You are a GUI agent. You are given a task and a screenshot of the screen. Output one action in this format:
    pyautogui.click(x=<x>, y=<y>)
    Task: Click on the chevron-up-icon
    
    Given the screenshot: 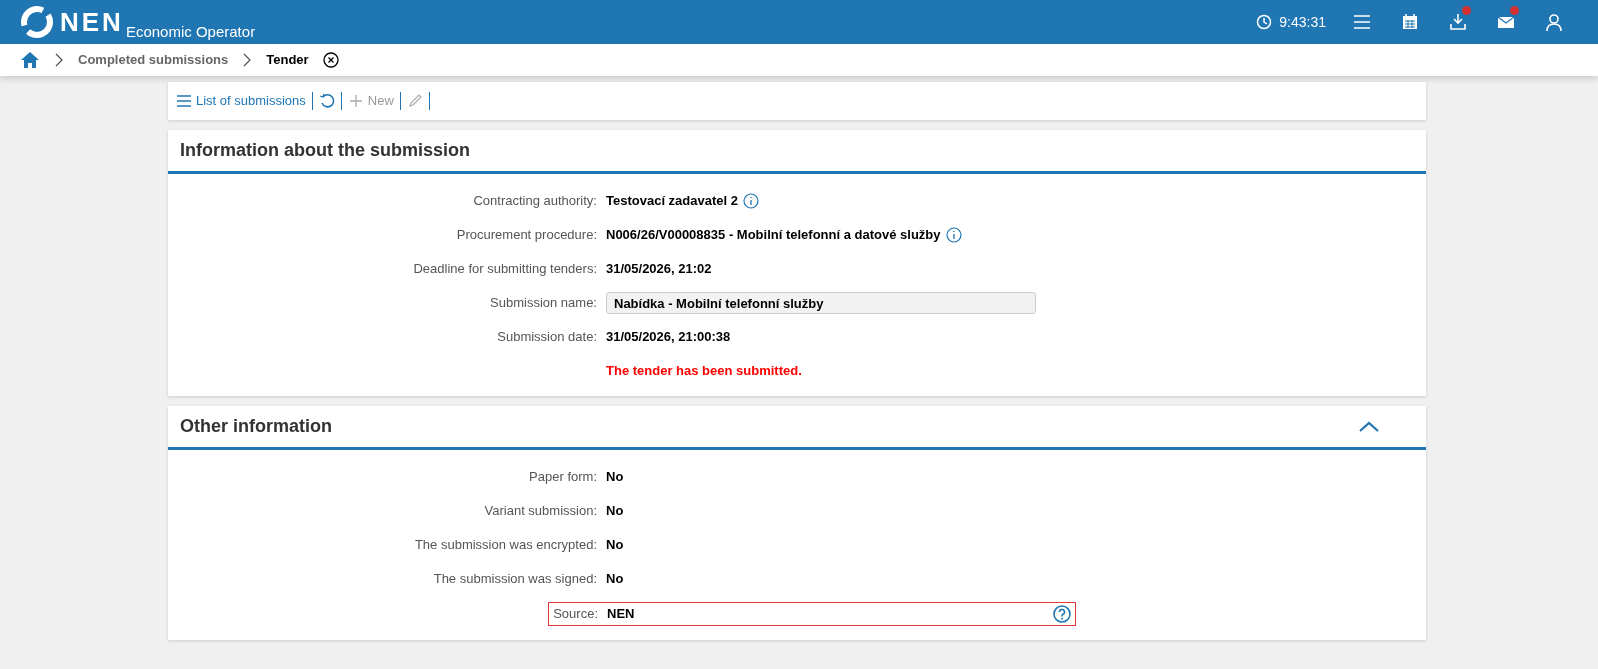 What is the action you would take?
    pyautogui.click(x=1369, y=426)
    